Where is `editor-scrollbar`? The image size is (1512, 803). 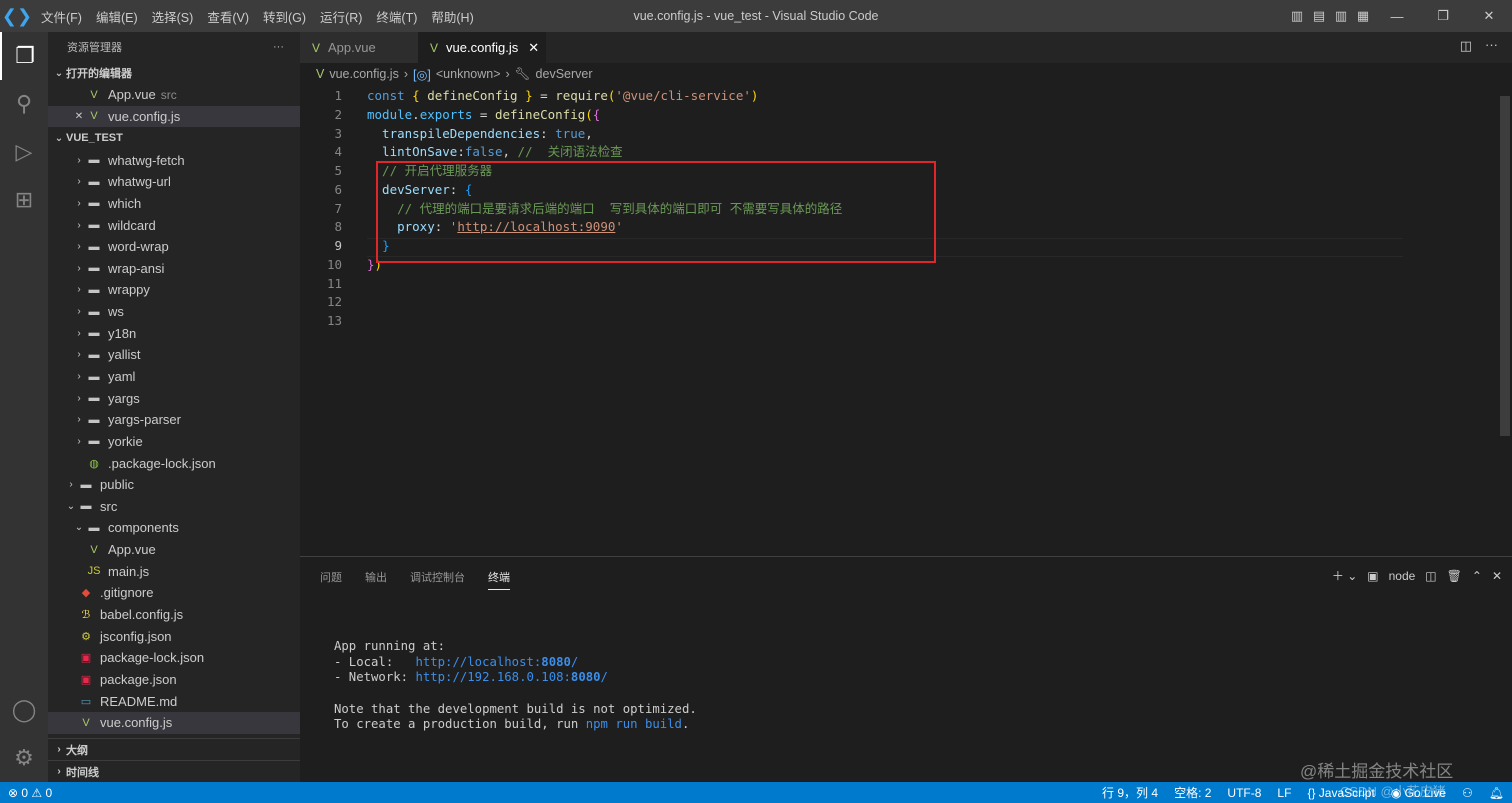 editor-scrollbar is located at coordinates (1505, 266).